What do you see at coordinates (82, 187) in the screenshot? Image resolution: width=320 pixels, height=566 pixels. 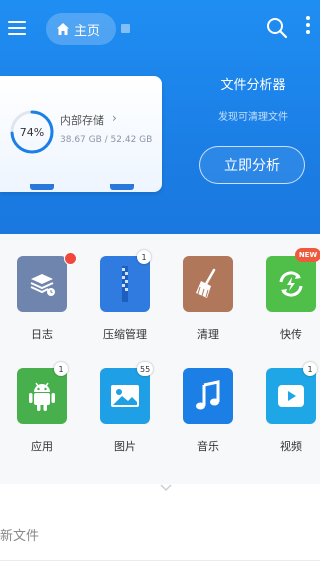 I see `card-feet` at bounding box center [82, 187].